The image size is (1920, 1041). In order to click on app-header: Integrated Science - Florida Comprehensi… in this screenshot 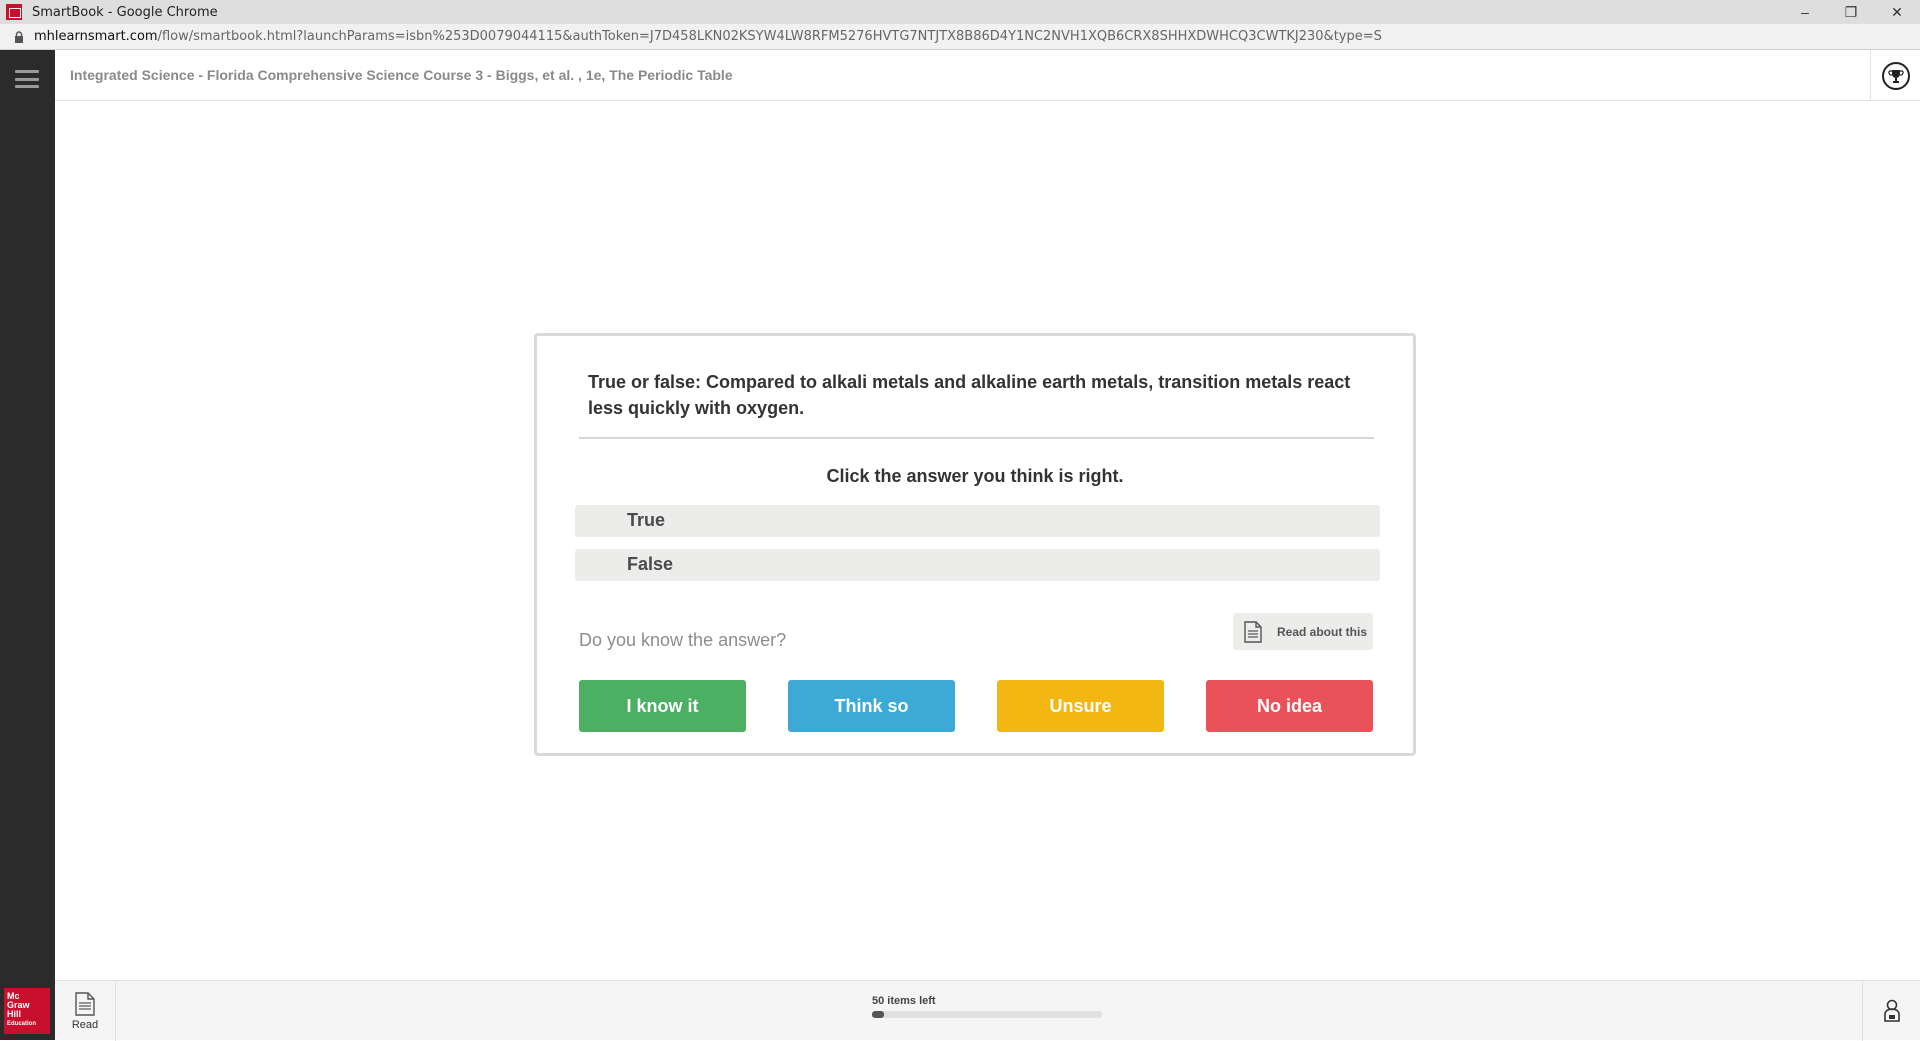, I will do `click(987, 75)`.